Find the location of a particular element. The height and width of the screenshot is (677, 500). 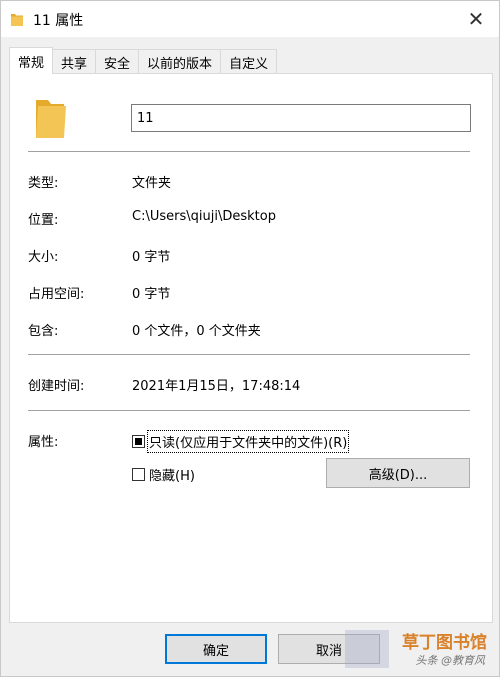

tab-strip: 常规 共享 安全 以前的版本 自定义 is located at coordinates (143, 60).